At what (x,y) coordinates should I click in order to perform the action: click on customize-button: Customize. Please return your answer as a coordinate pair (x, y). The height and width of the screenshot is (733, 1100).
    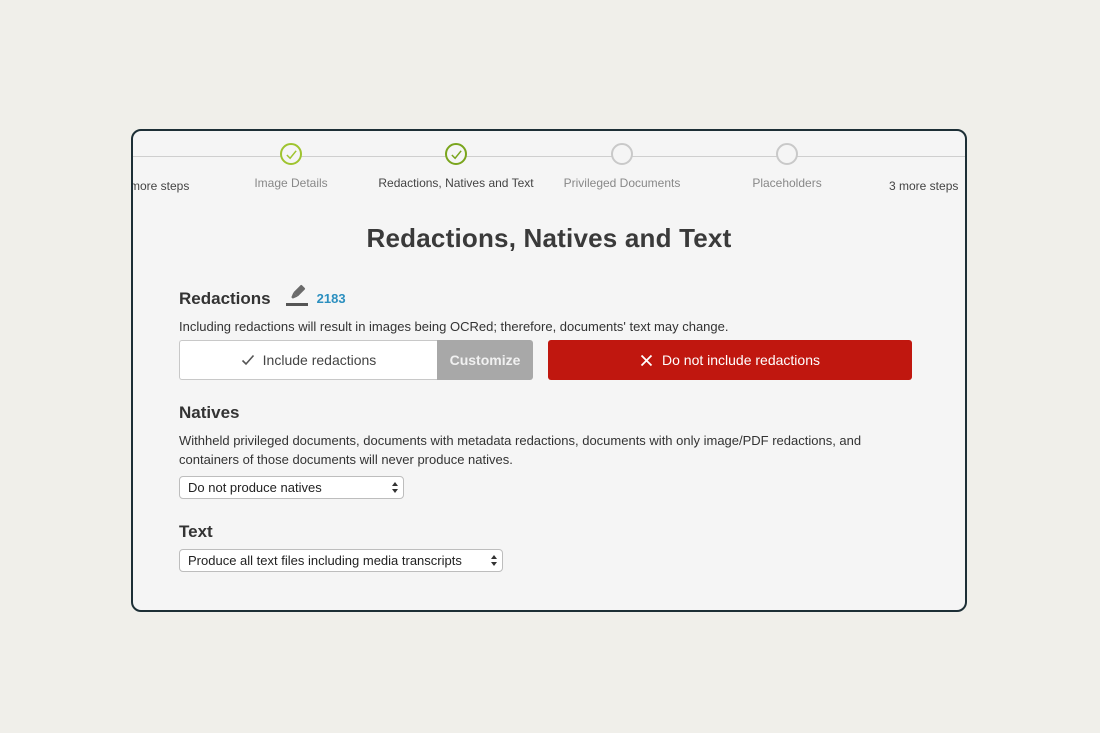
    Looking at the image, I should click on (485, 360).